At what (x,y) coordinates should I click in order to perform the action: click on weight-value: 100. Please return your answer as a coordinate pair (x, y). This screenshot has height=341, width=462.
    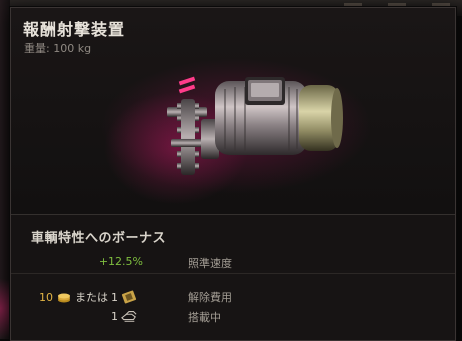
    Looking at the image, I should click on (64, 48).